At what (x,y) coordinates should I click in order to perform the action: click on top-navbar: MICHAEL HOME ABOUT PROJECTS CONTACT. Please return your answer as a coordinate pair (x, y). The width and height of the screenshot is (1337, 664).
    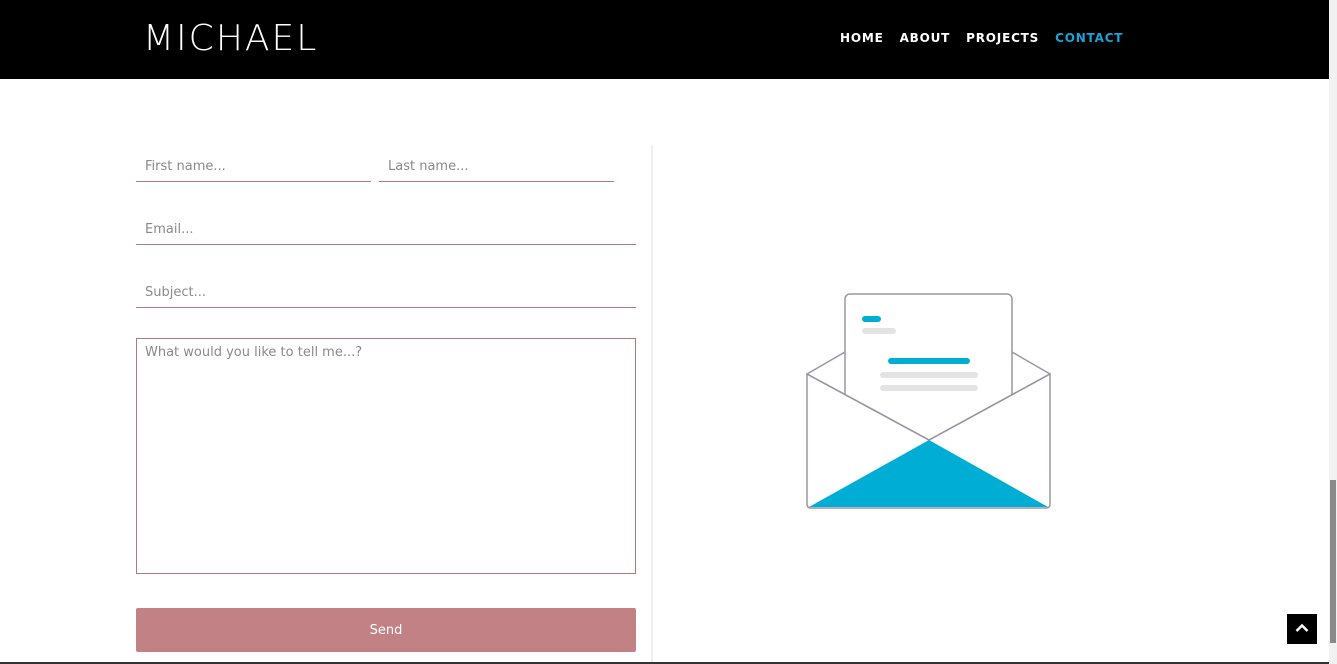
    Looking at the image, I should click on (664, 39).